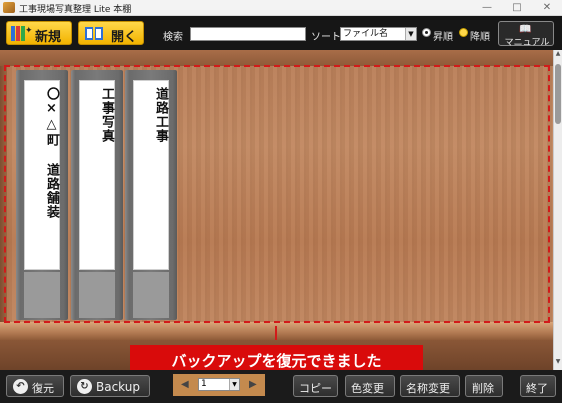 The width and height of the screenshot is (562, 403). Describe the element at coordinates (248, 34) in the screenshot. I see `search-input` at that location.